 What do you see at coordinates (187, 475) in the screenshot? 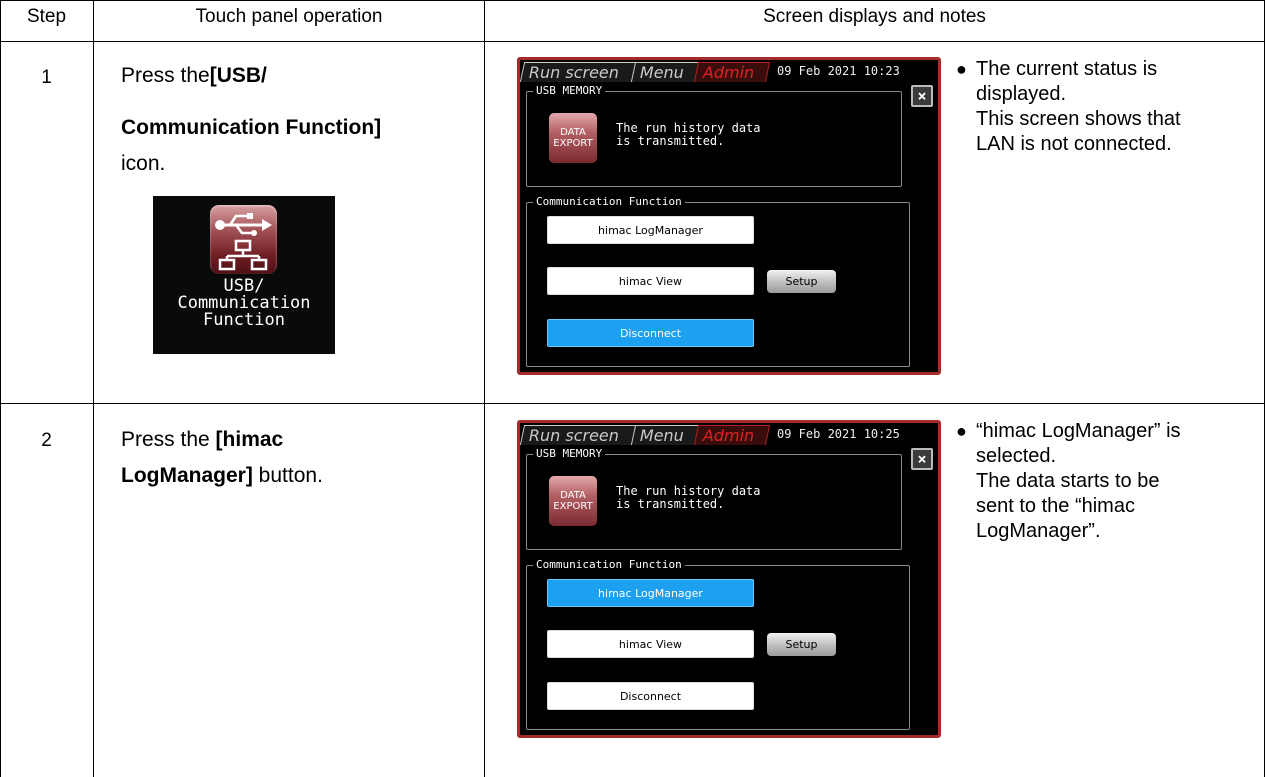
I see `op-bold: LogManager]` at bounding box center [187, 475].